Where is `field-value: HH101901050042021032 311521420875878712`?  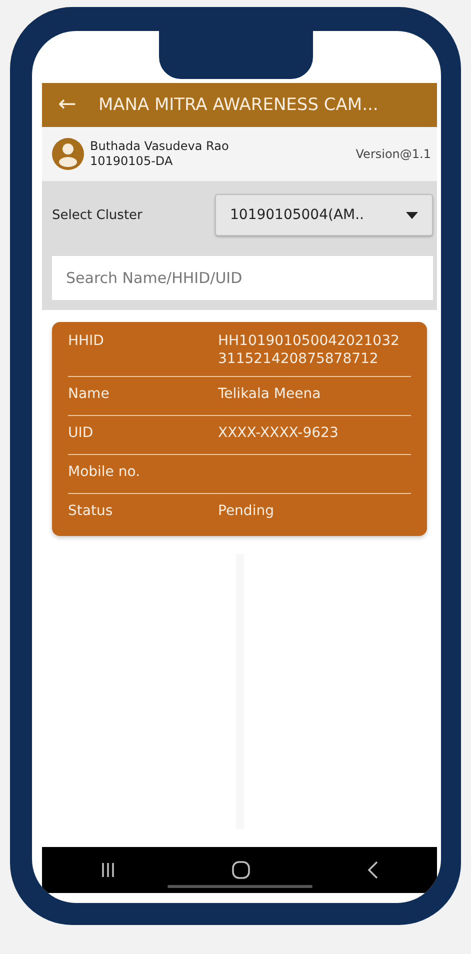 field-value: HH101901050042021032 311521420875878712 is located at coordinates (309, 350).